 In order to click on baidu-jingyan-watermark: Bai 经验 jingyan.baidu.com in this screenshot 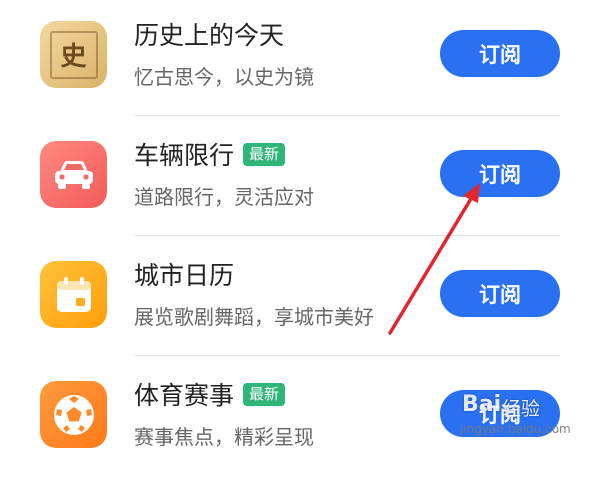, I will do `click(526, 417)`.